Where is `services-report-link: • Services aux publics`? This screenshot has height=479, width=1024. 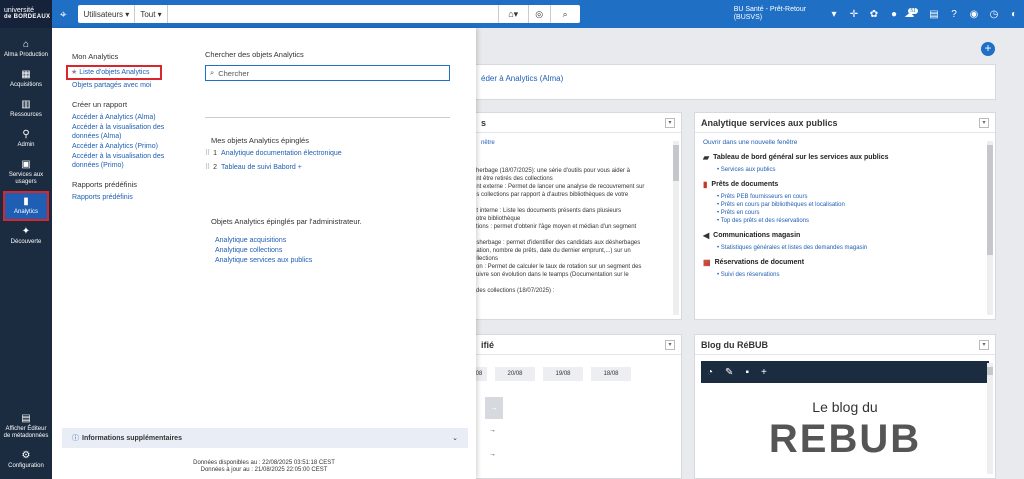
services-report-link: • Services aux publics is located at coordinates (852, 170).